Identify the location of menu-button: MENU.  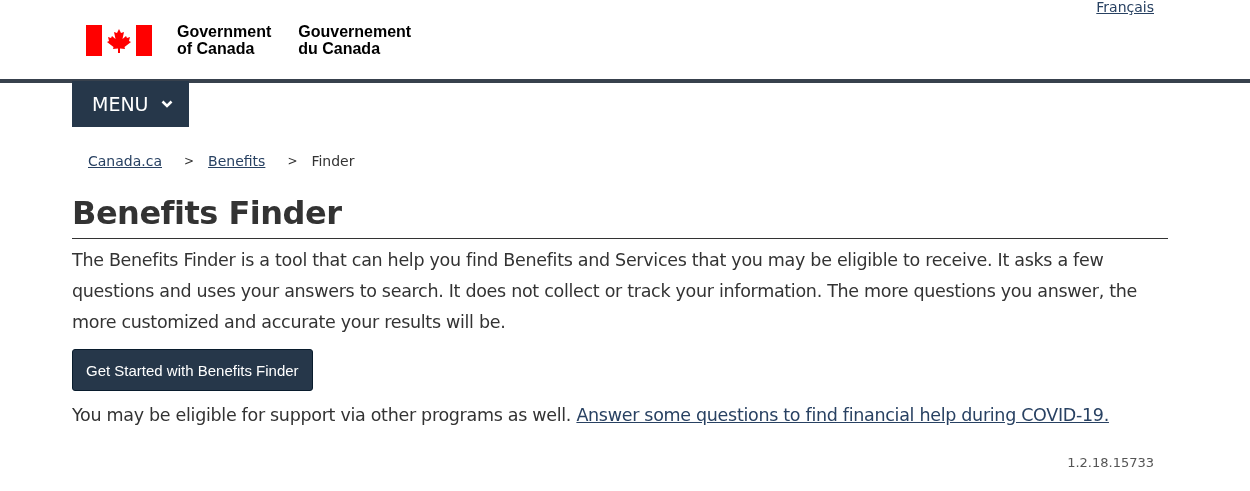
(130, 104).